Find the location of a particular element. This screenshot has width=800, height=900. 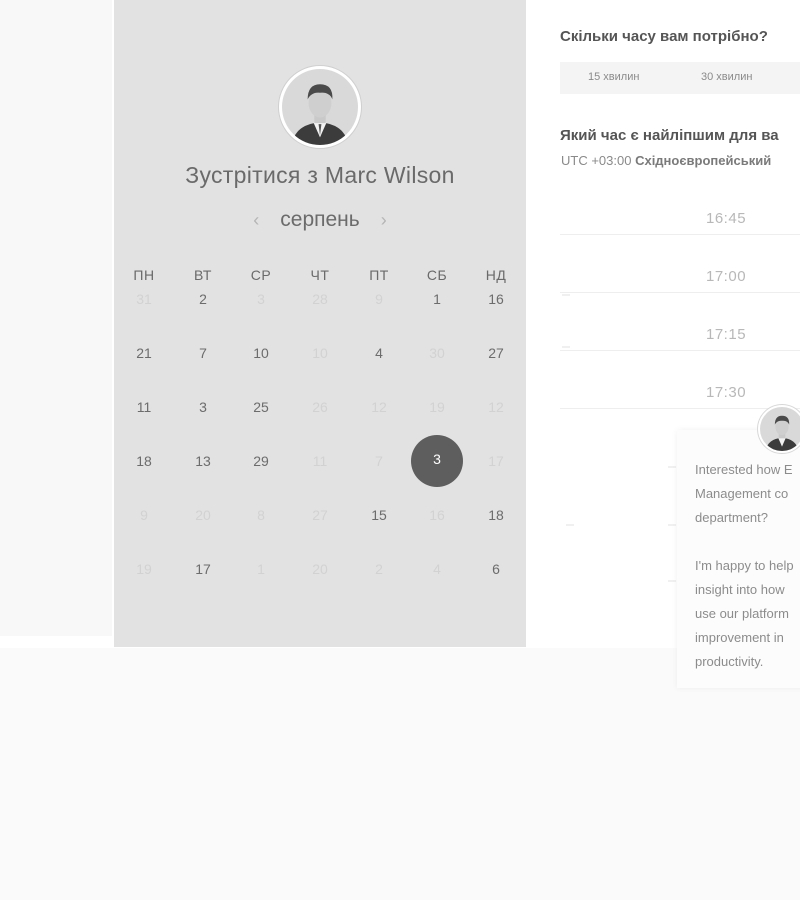

day-cell-unavailable: 31 is located at coordinates (144, 299).